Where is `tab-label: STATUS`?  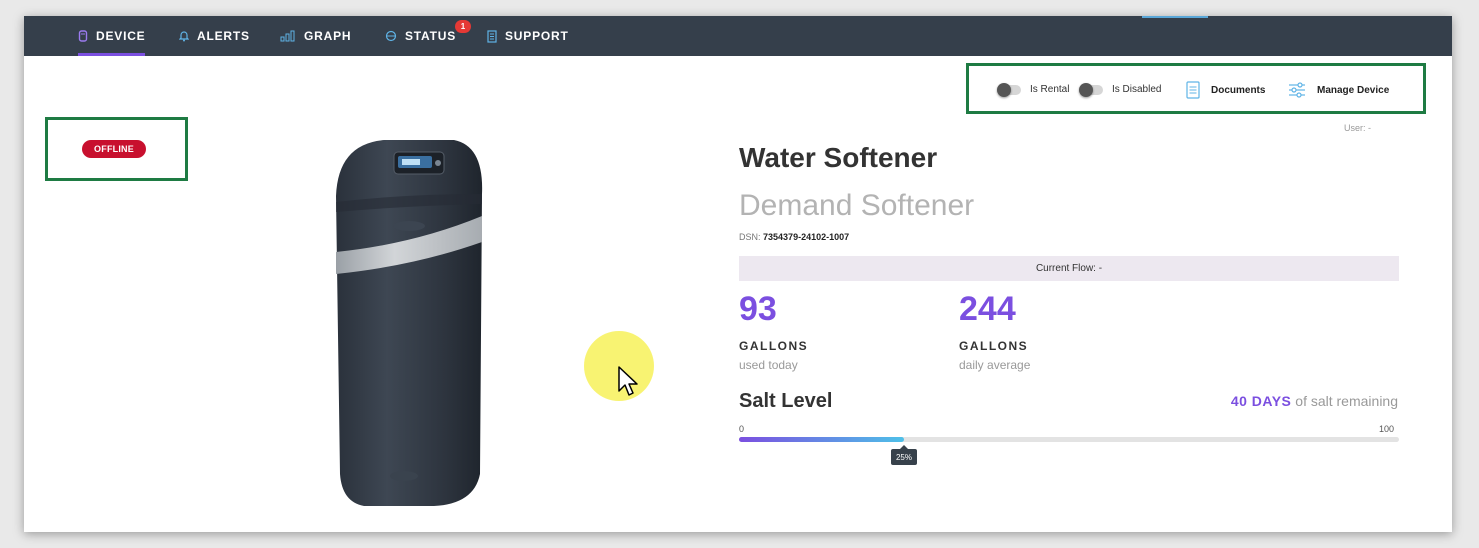
tab-label: STATUS is located at coordinates (431, 36).